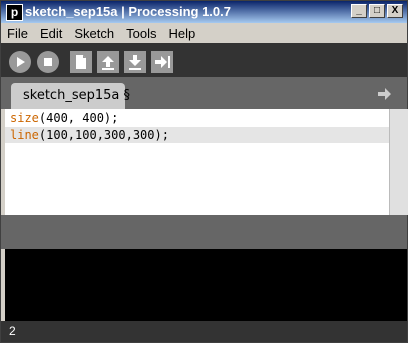 This screenshot has width=408, height=343. What do you see at coordinates (384, 94) in the screenshot?
I see `tab-menu-arrow-icon` at bounding box center [384, 94].